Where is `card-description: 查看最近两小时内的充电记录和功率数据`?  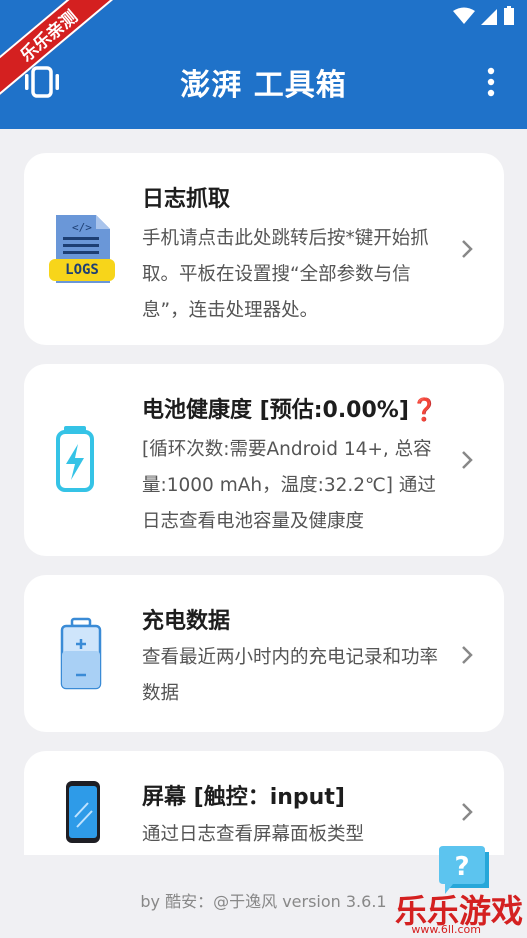 card-description: 查看最近两小时内的充电记录和功率数据 is located at coordinates (290, 675).